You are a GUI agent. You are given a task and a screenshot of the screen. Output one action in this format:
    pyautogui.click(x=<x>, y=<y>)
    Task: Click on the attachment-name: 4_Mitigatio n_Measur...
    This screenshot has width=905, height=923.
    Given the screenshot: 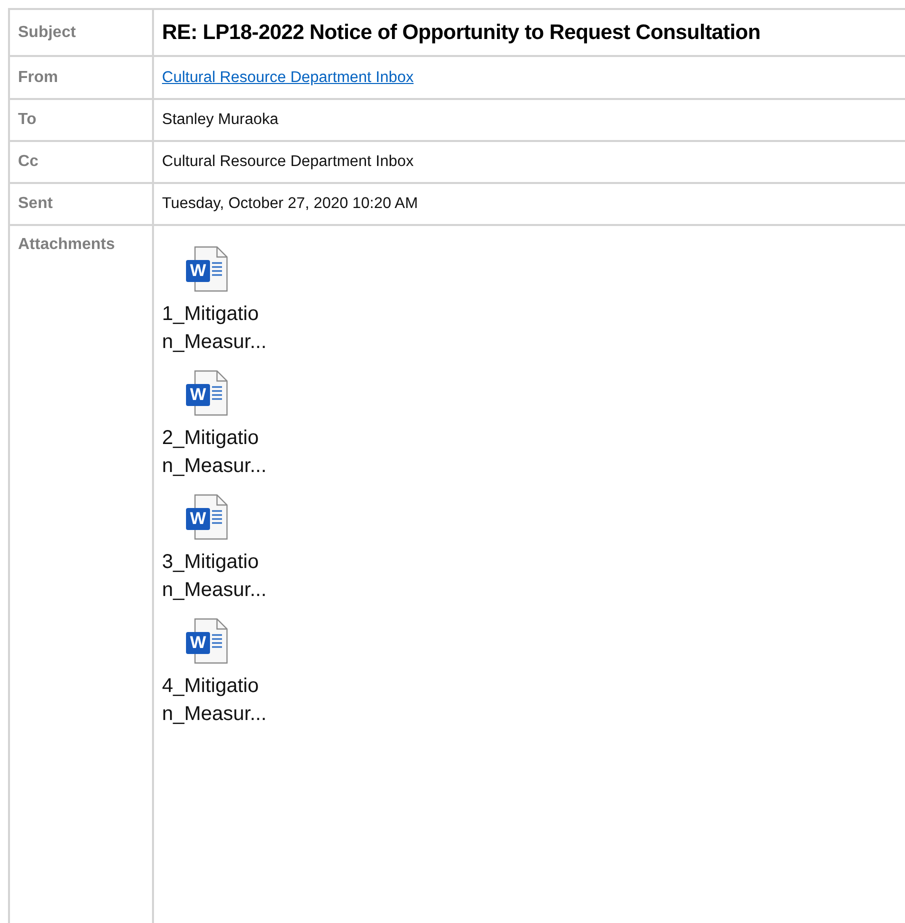 What is the action you would take?
    pyautogui.click(x=214, y=700)
    